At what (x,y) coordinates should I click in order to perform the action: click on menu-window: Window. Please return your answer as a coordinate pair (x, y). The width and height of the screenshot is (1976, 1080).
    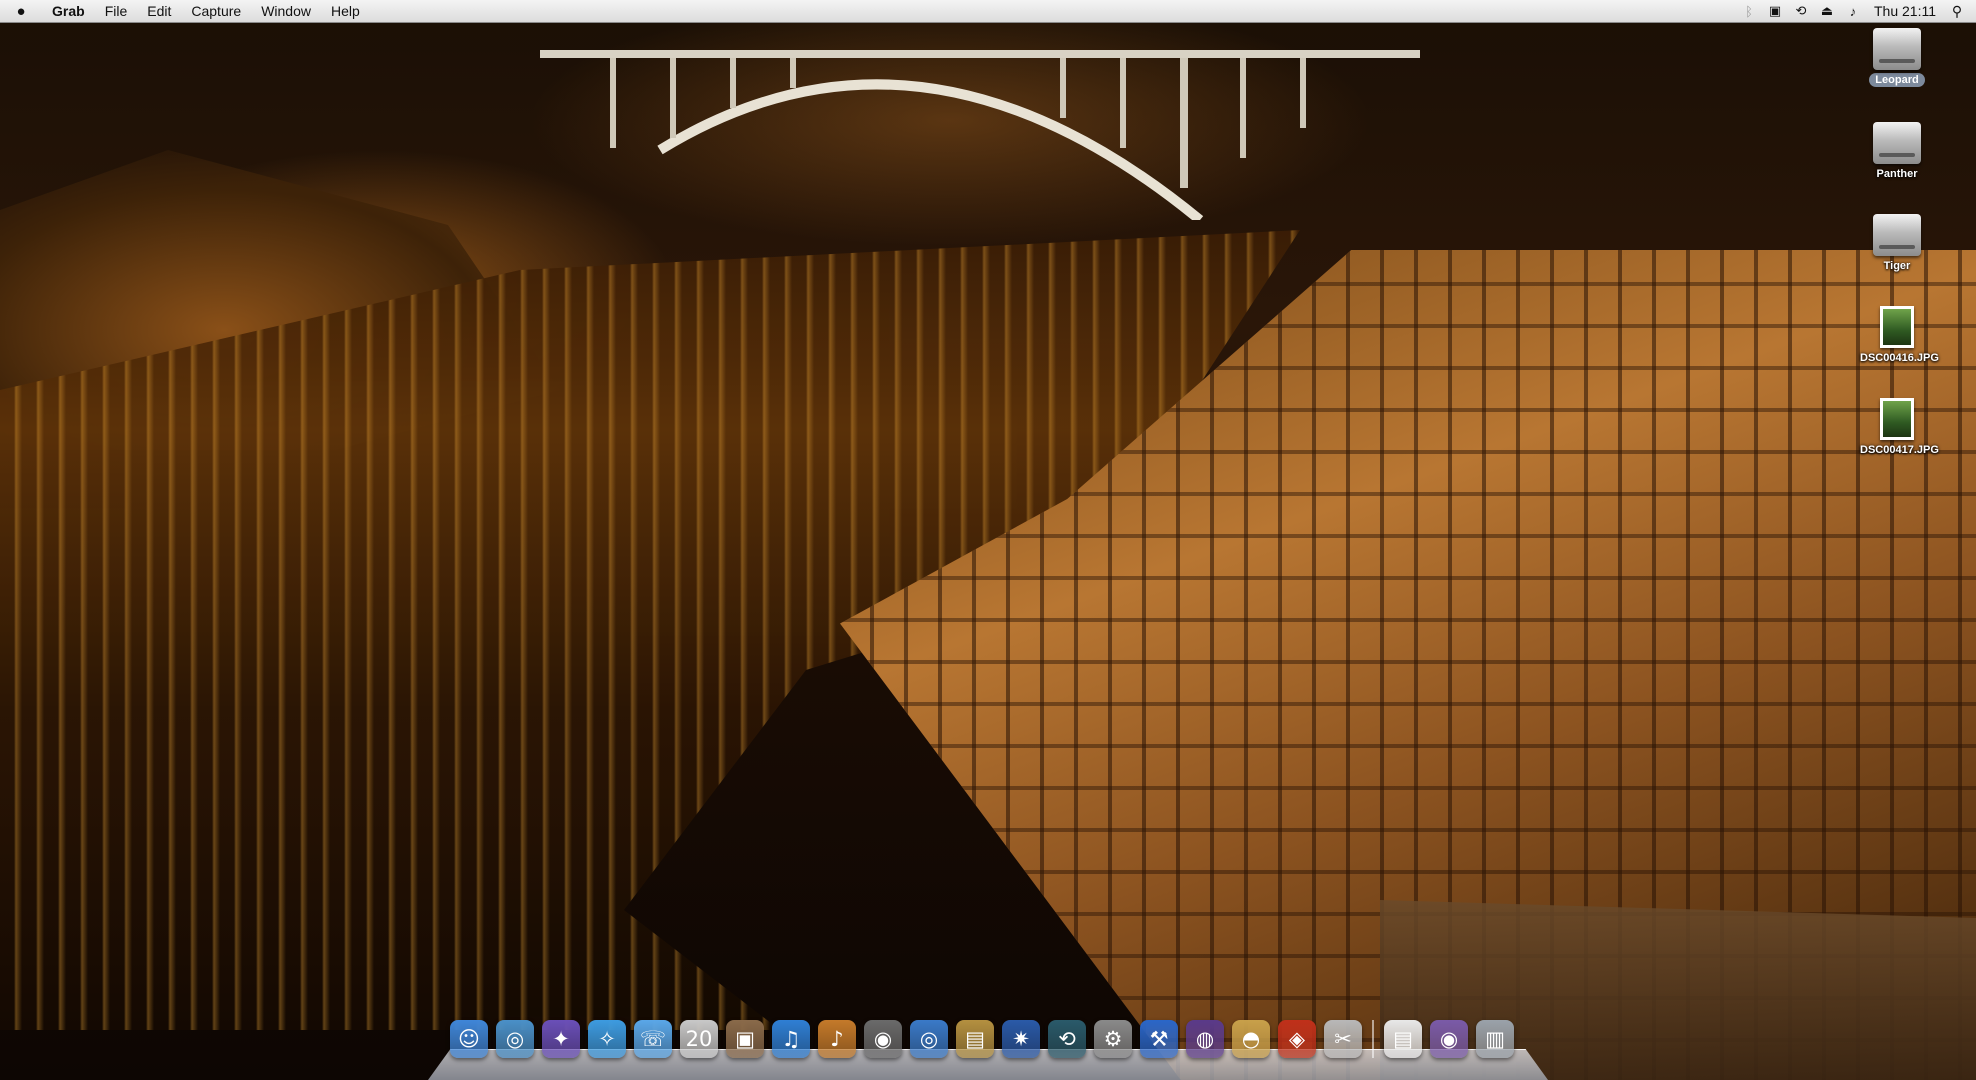
    Looking at the image, I should click on (286, 11).